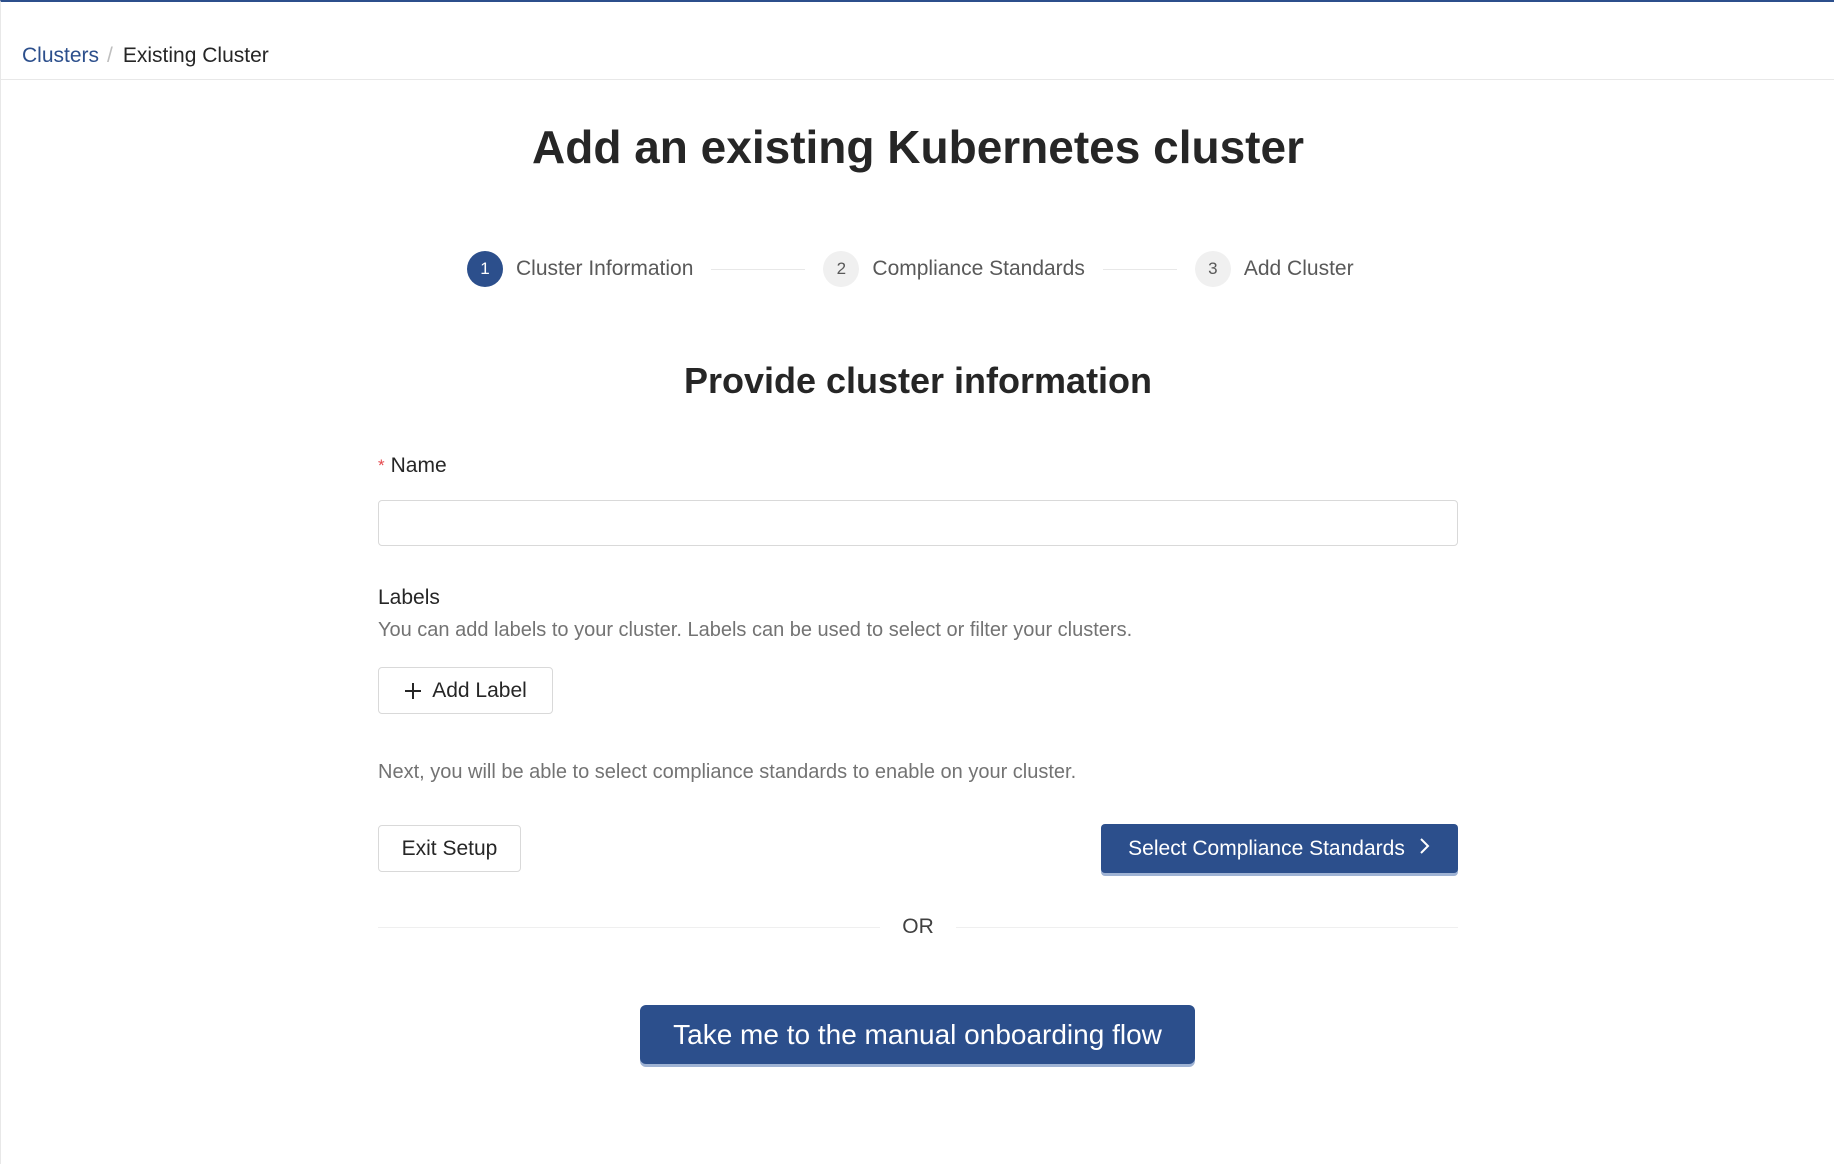 The height and width of the screenshot is (1164, 1834). I want to click on add-label-button-text: Add Label, so click(479, 690).